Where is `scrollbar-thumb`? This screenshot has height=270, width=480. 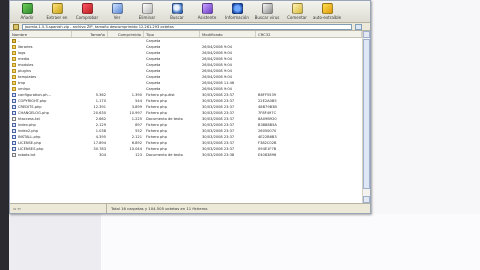
scrollbar-thumb is located at coordinates (366, 114).